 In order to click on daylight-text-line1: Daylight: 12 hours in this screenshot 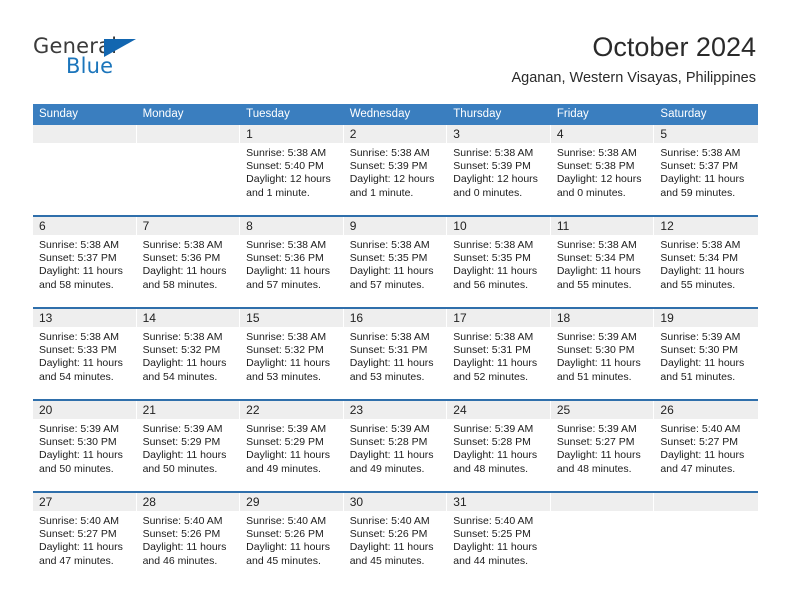, I will do `click(599, 179)`.